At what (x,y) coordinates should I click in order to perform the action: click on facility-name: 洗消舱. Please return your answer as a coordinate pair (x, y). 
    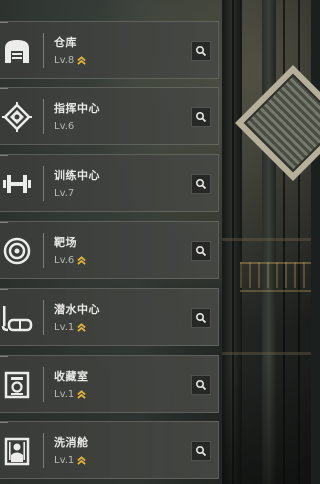
    Looking at the image, I should click on (71, 442).